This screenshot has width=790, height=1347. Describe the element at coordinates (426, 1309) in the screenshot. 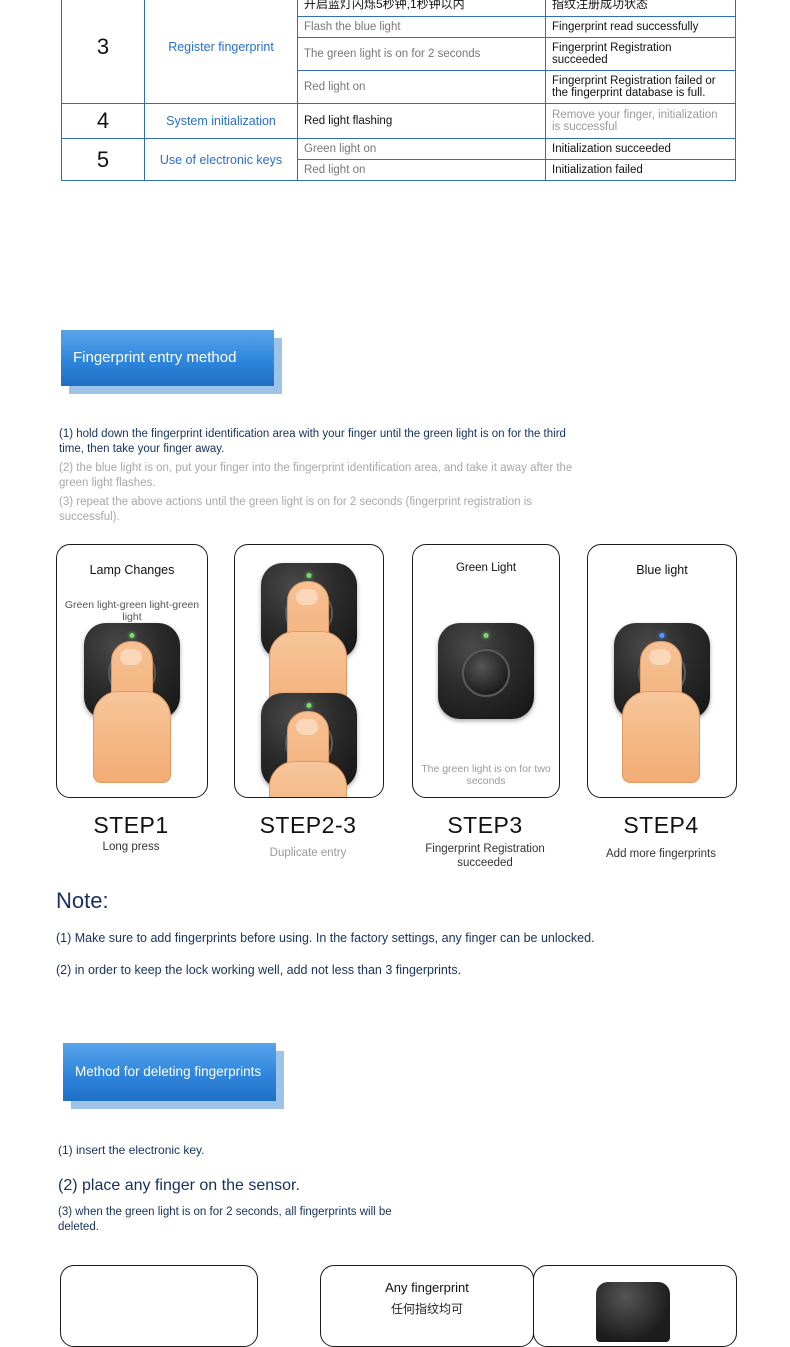

I see `bottom-card-subtitle: 任何指纹均可` at that location.